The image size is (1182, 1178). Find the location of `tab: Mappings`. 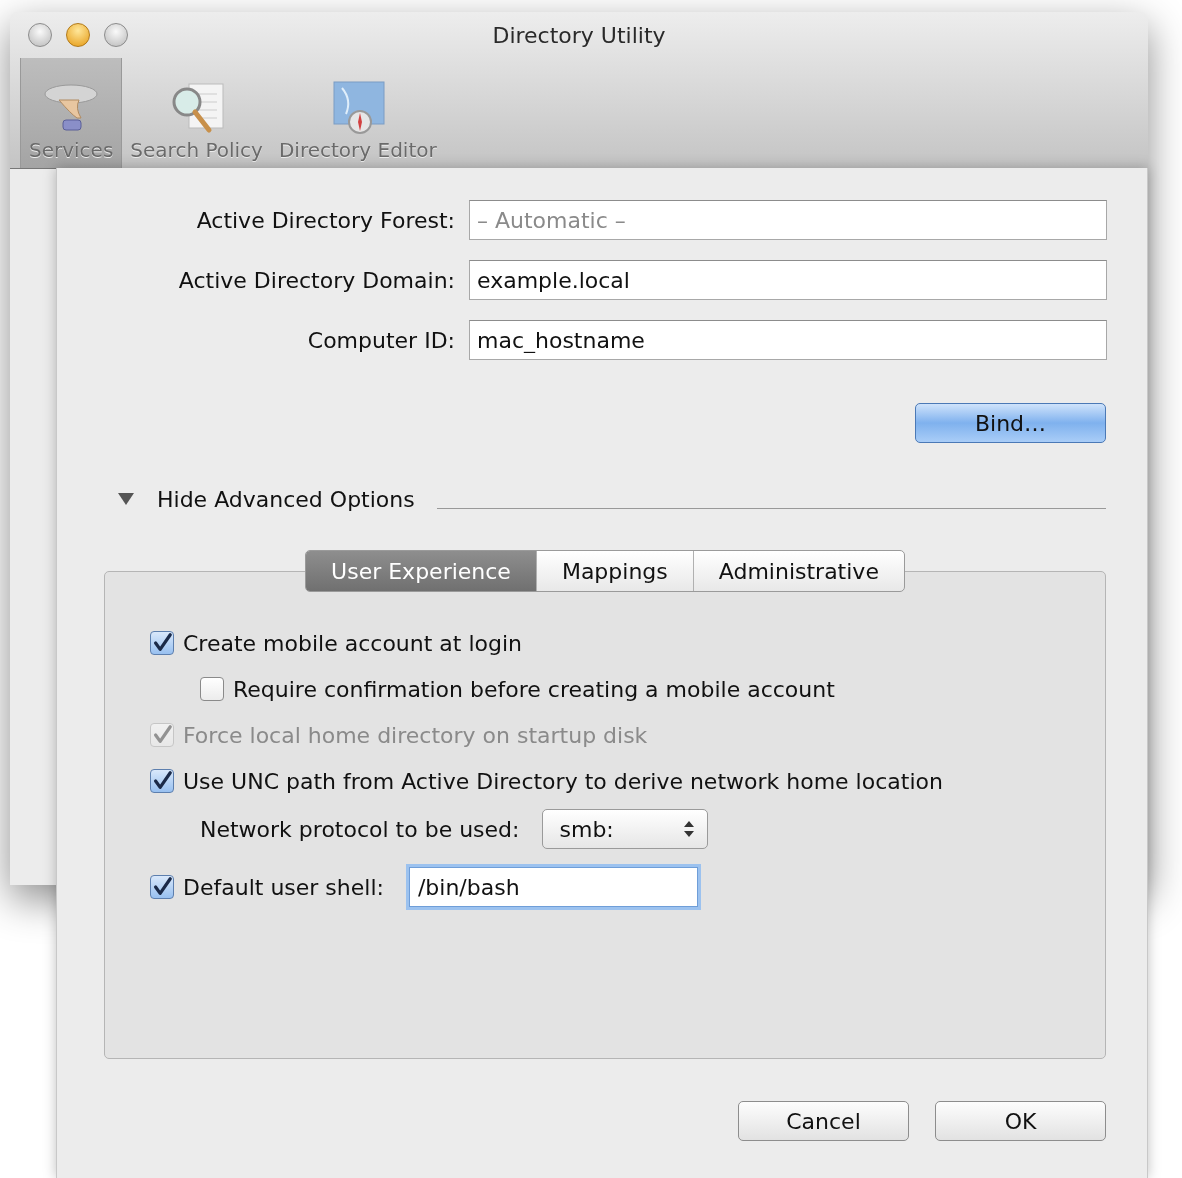

tab: Mappings is located at coordinates (614, 571).